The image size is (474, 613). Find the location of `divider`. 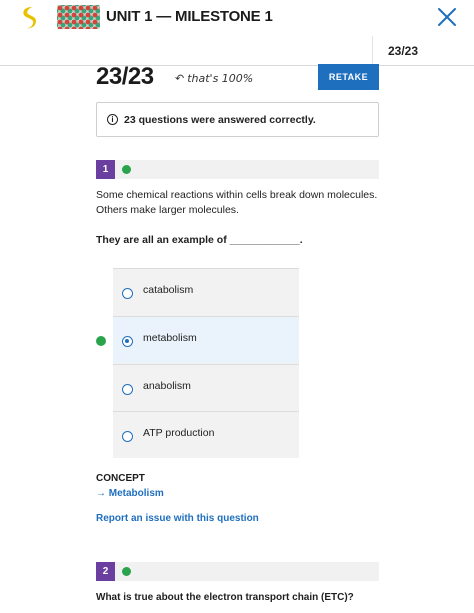

divider is located at coordinates (372, 51).